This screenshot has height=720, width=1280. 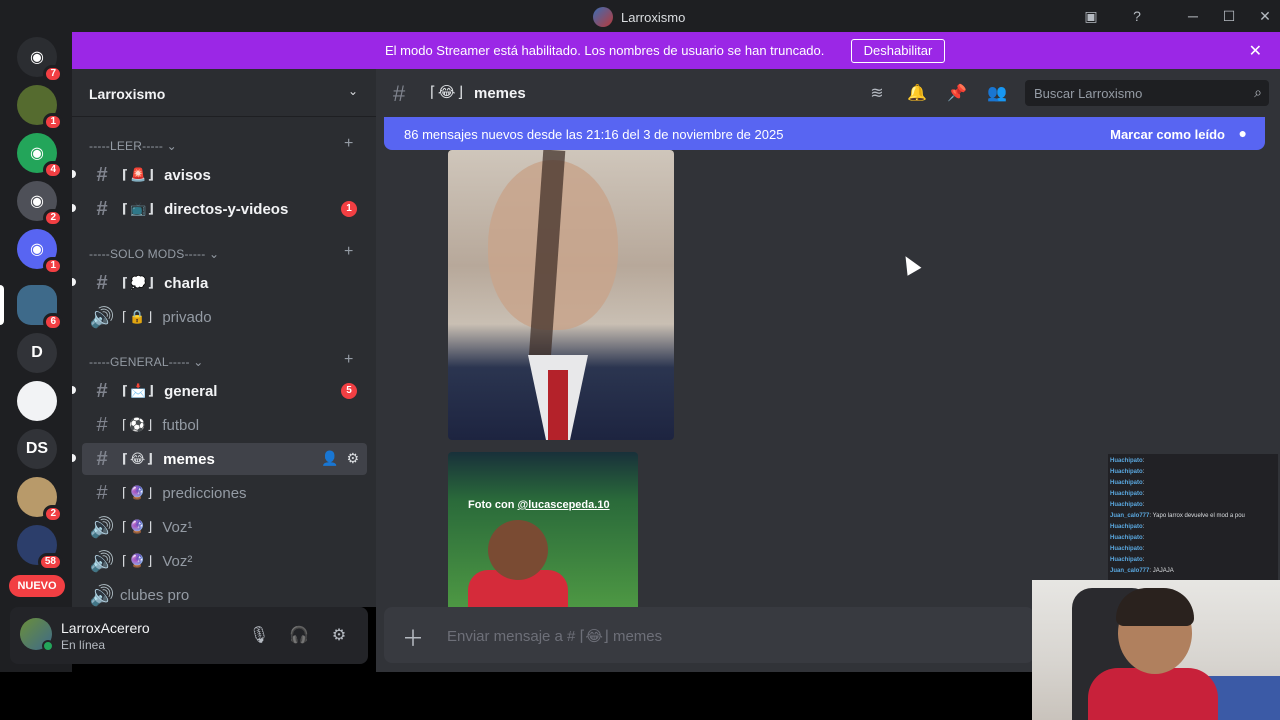 What do you see at coordinates (603, 17) in the screenshot?
I see `server-avatar-icon` at bounding box center [603, 17].